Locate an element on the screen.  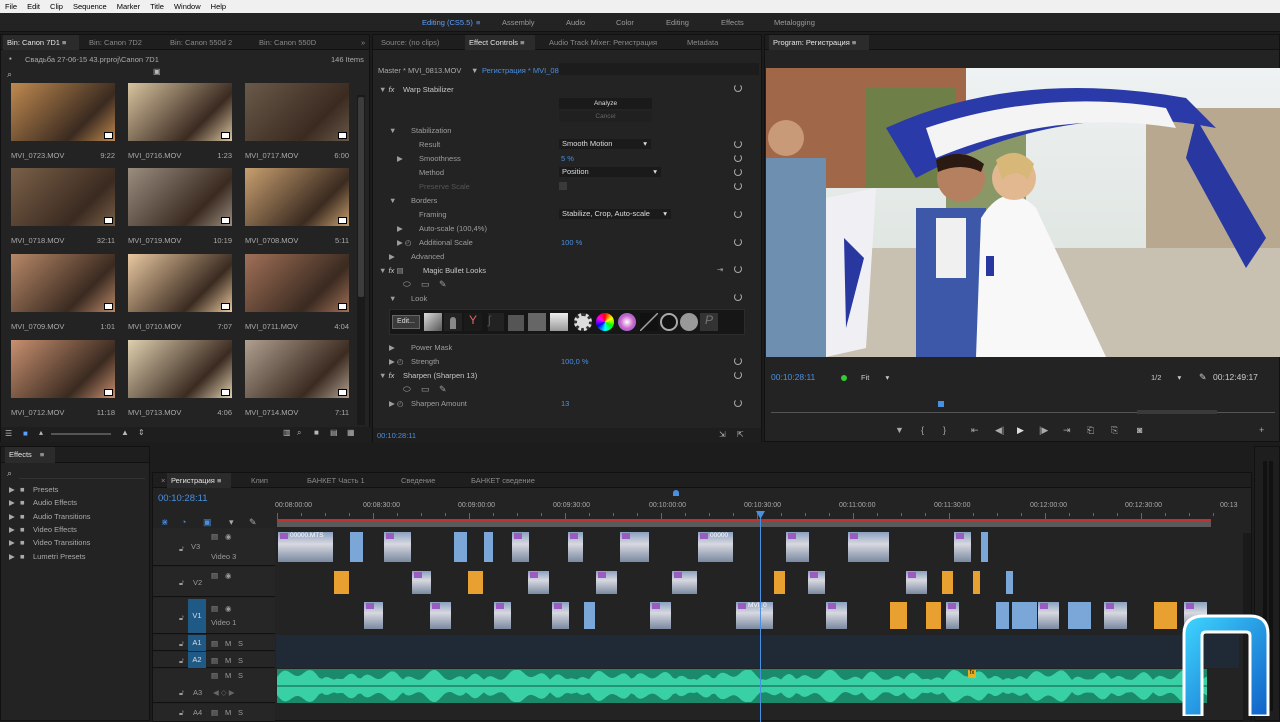
stabilization-toggle: ▼ is located at coordinates (392, 130).